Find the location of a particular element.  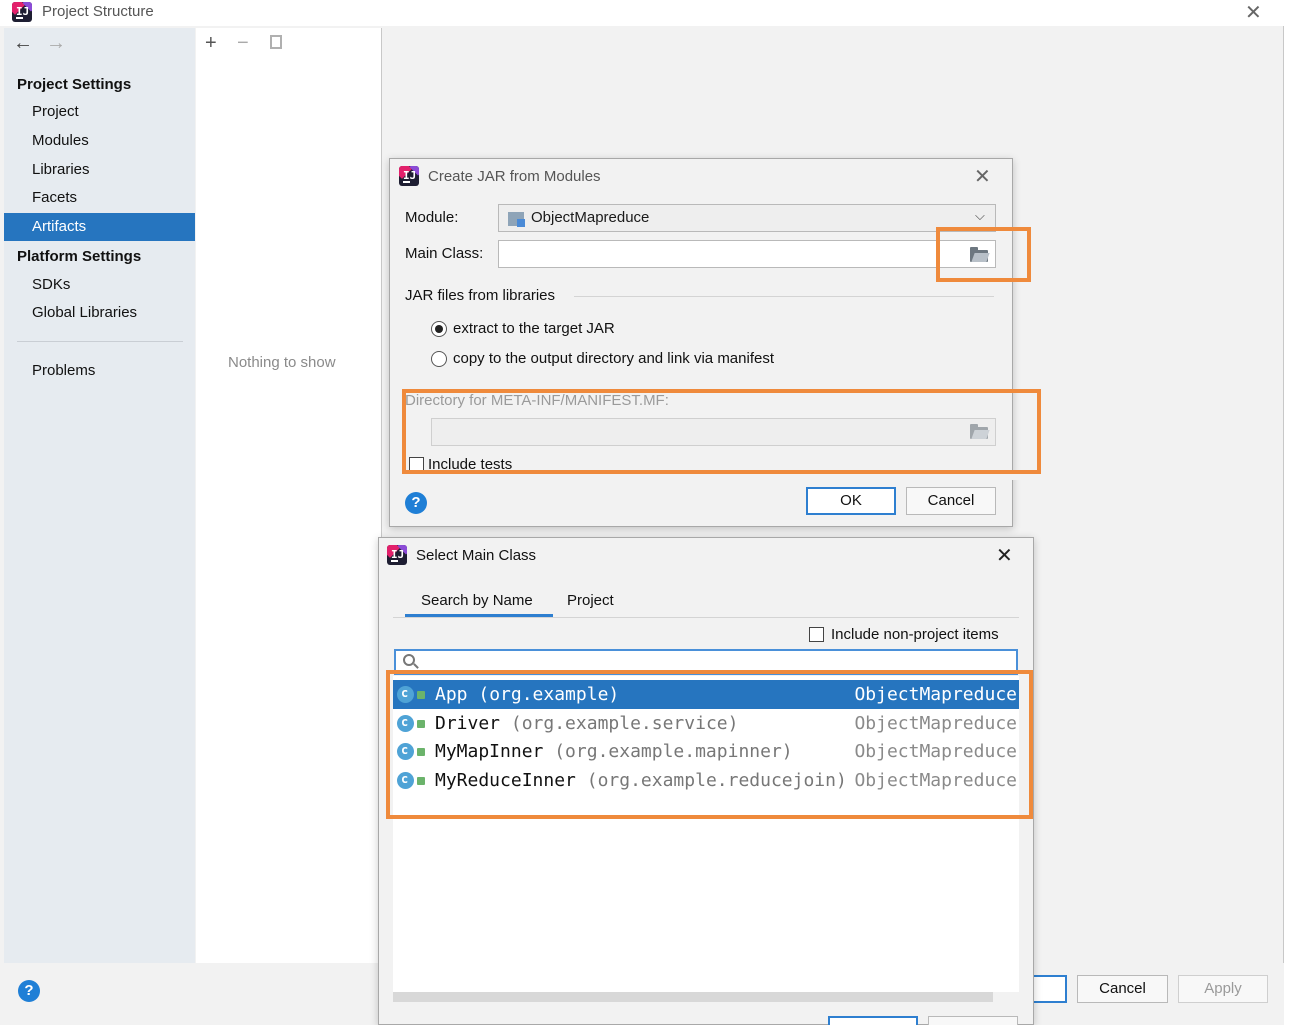

horizontal-scrollbar is located at coordinates (693, 997).